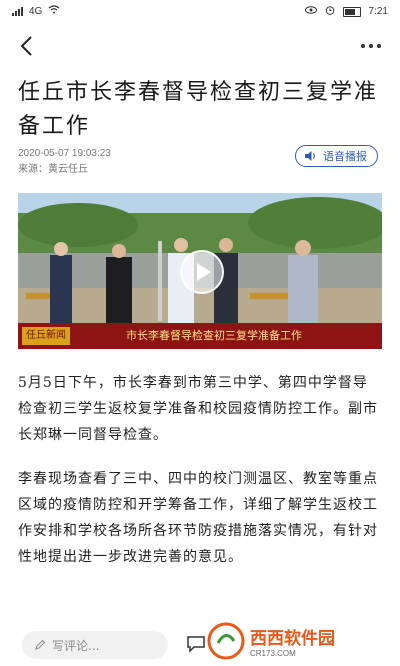 Image resolution: width=400 pixels, height=666 pixels. What do you see at coordinates (198, 109) in the screenshot?
I see `article-title: 任丘市长李春督导检查初三复学准备工作` at bounding box center [198, 109].